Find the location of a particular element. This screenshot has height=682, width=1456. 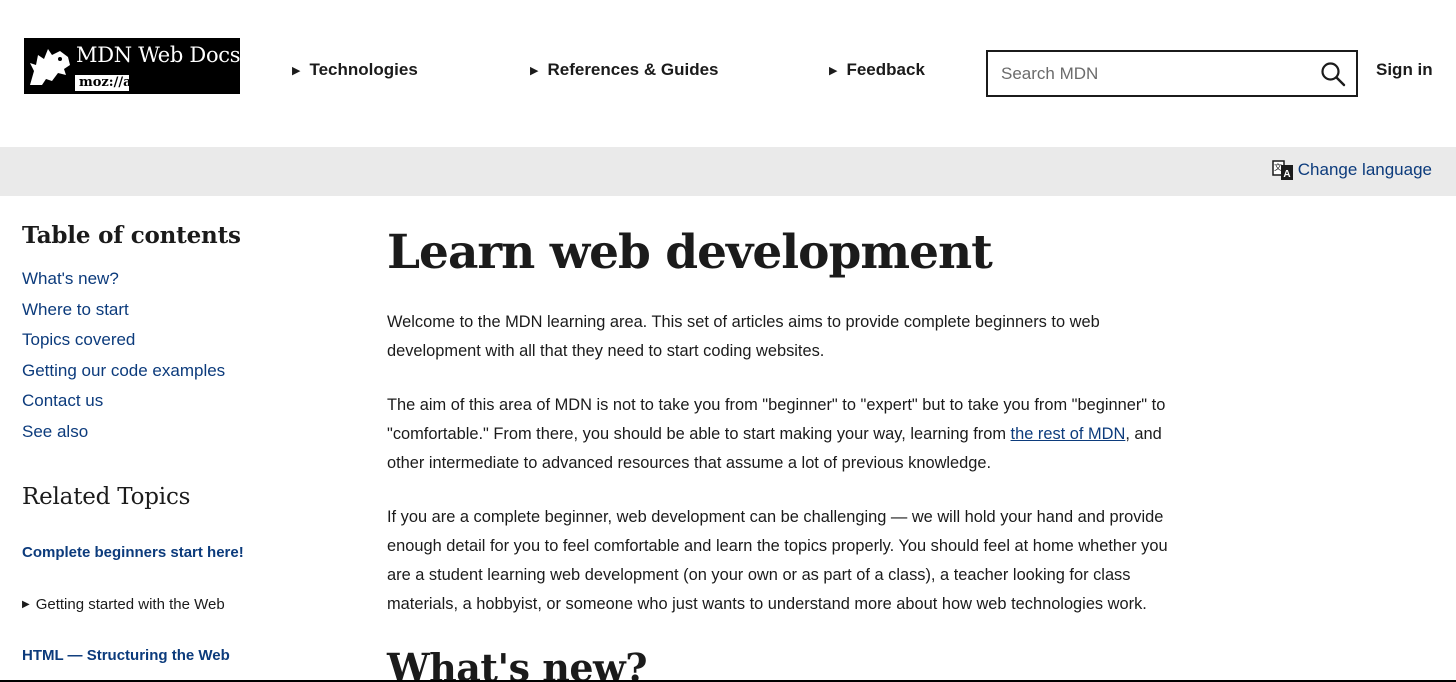

mdn-logo: MDN Web Docs moz://a is located at coordinates (132, 66).